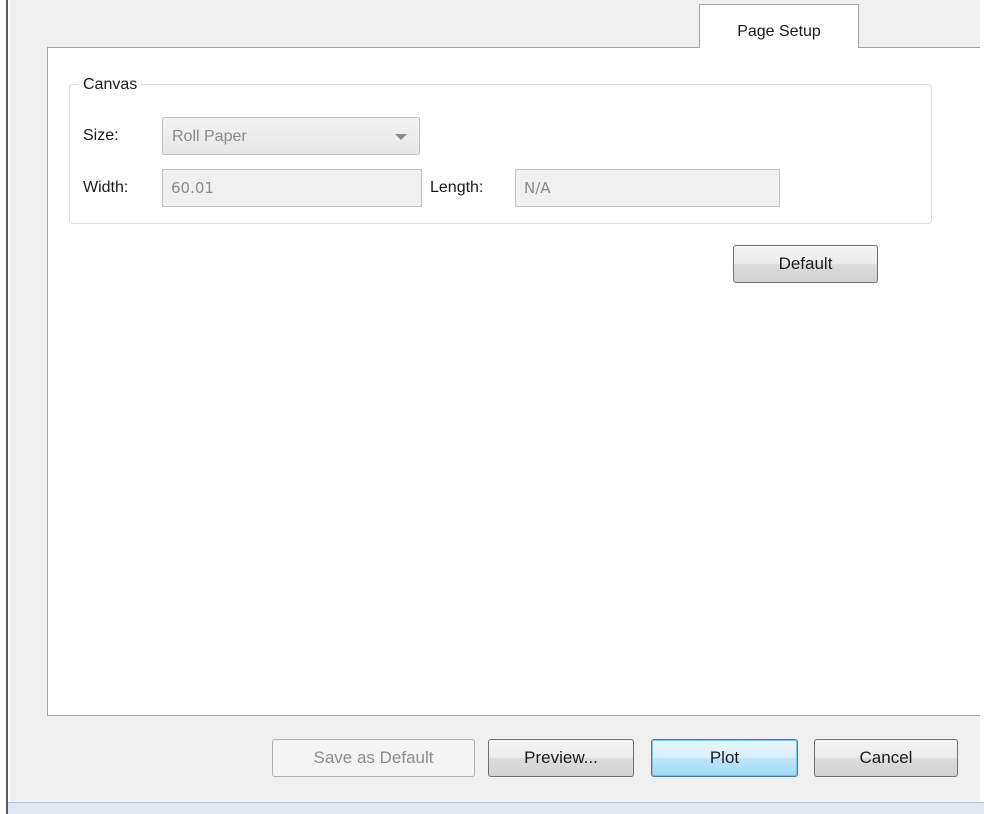 This screenshot has width=984, height=814. What do you see at coordinates (457, 187) in the screenshot?
I see `length-label: Length:` at bounding box center [457, 187].